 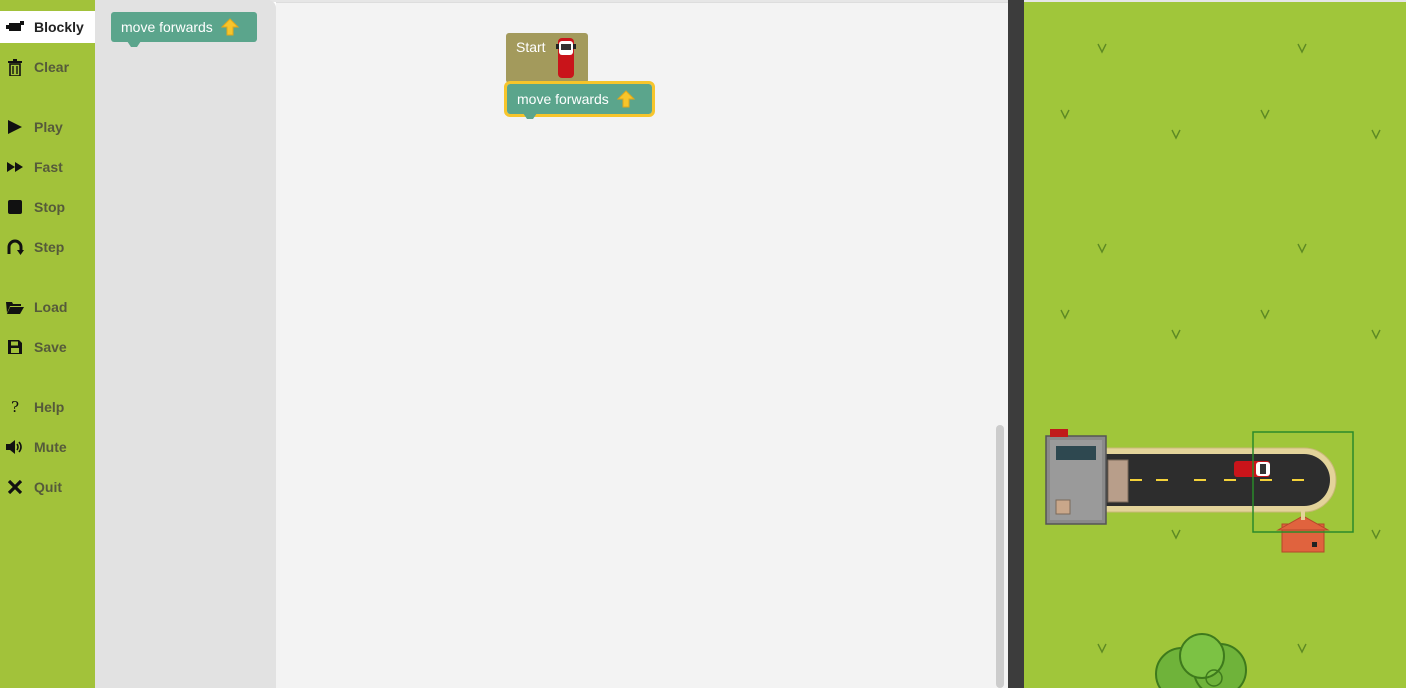 I want to click on menu-save-button: Save, so click(x=47, y=347).